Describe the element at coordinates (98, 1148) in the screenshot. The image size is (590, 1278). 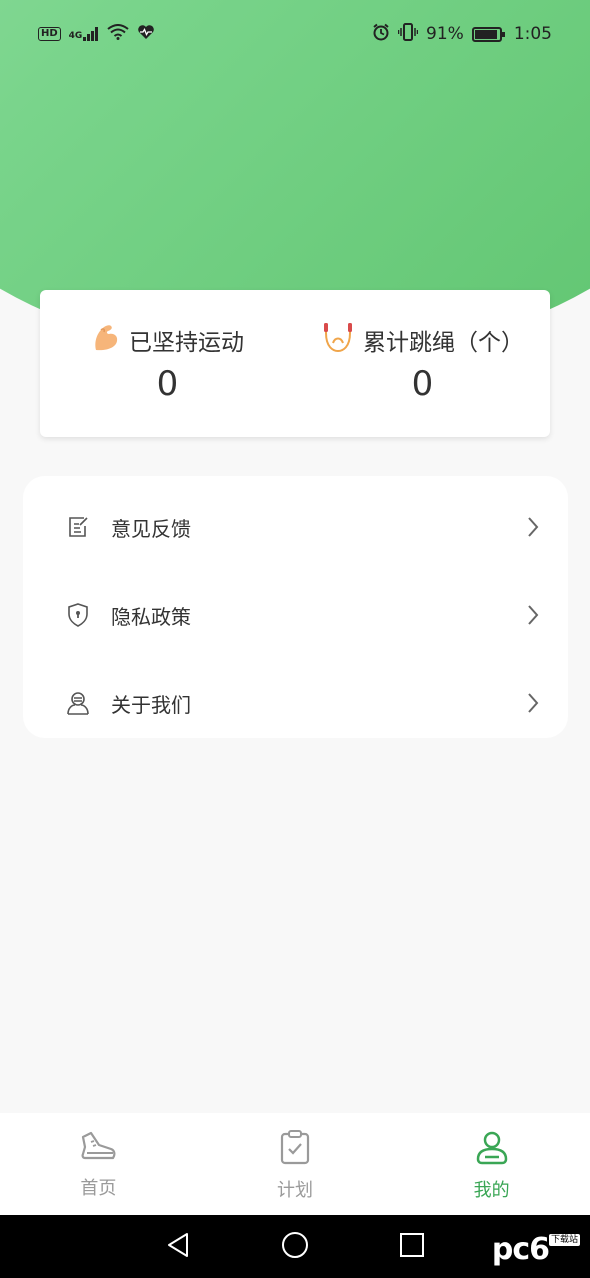
I see `shoe-icon` at that location.